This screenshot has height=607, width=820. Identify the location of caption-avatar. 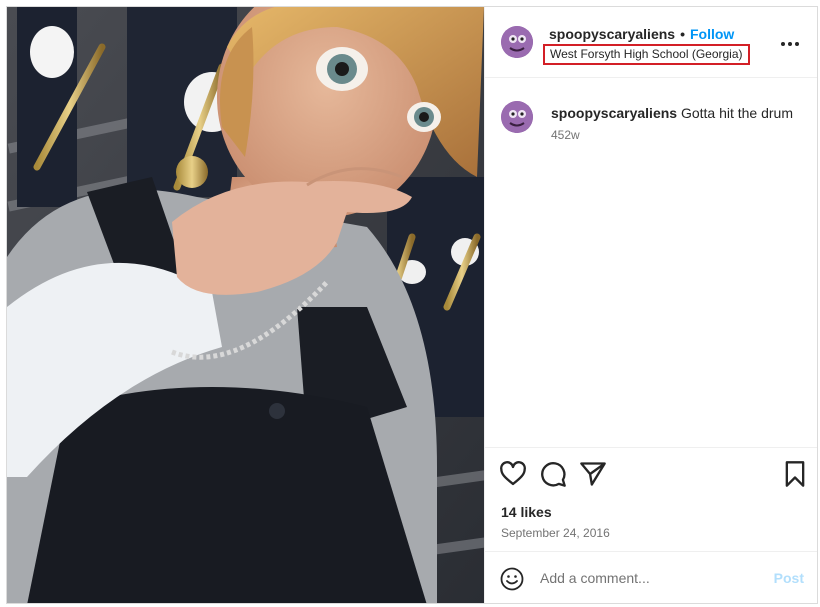
(517, 117).